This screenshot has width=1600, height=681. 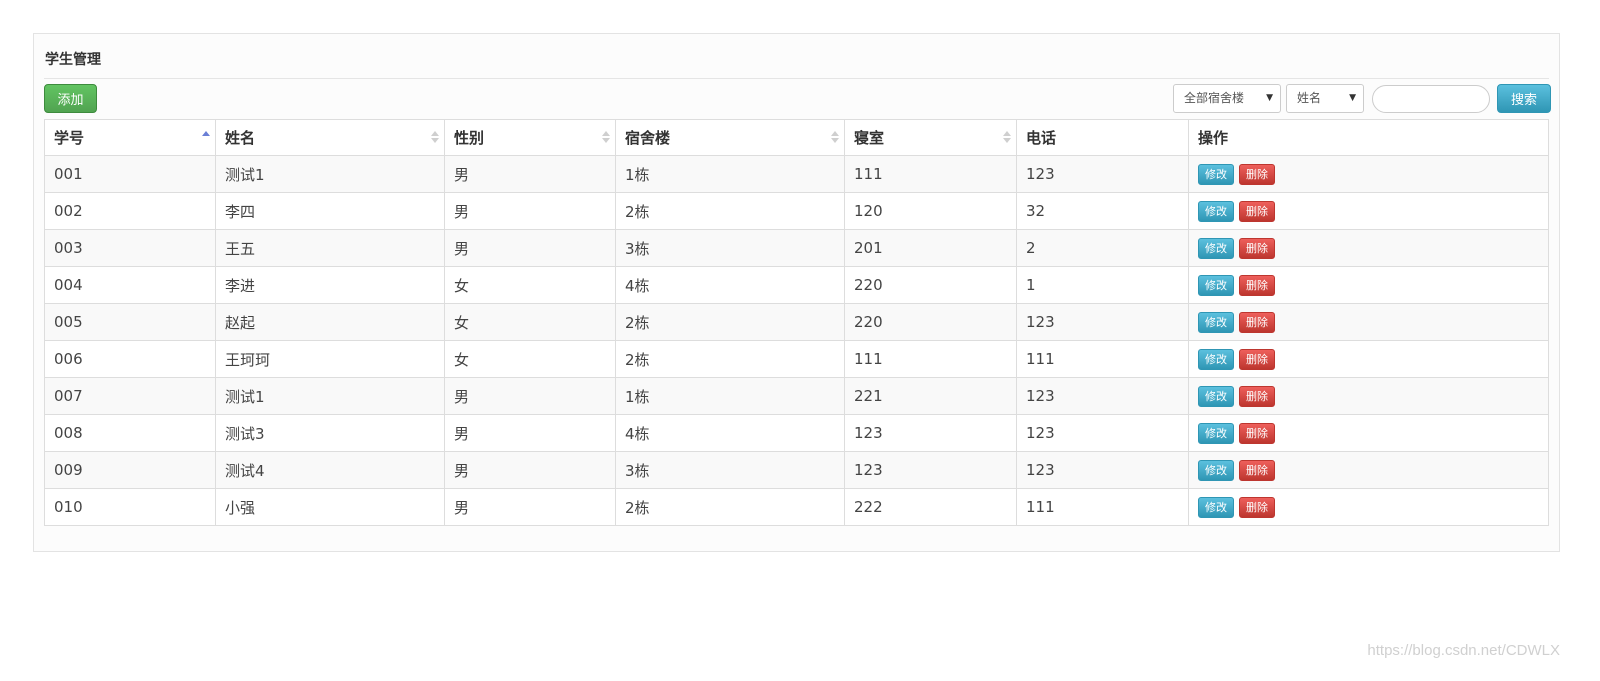 I want to click on table-row: 007 测试1 男 1栋 221 123 修改 删除, so click(x=796, y=396).